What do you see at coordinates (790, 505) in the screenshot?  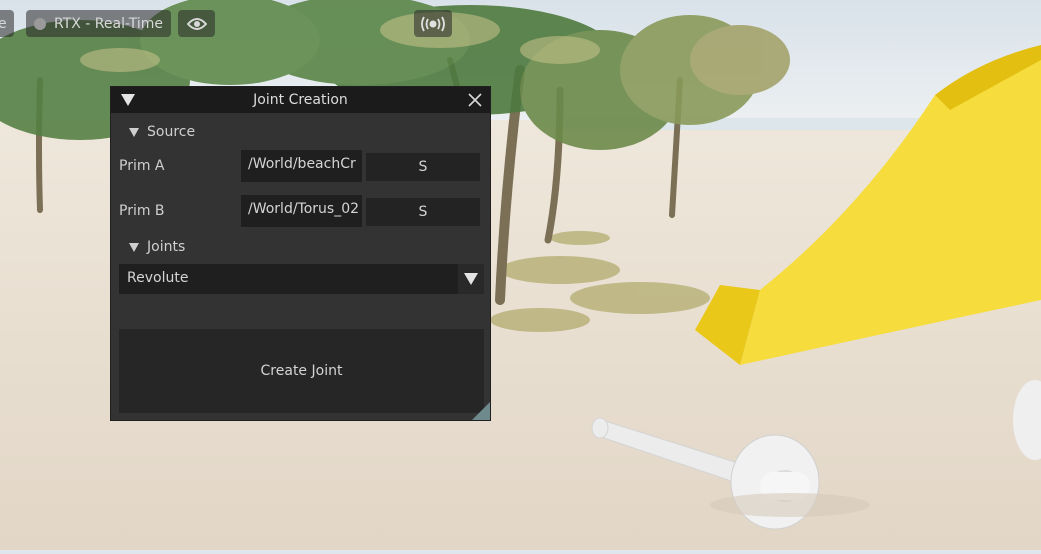 I see `shadow` at bounding box center [790, 505].